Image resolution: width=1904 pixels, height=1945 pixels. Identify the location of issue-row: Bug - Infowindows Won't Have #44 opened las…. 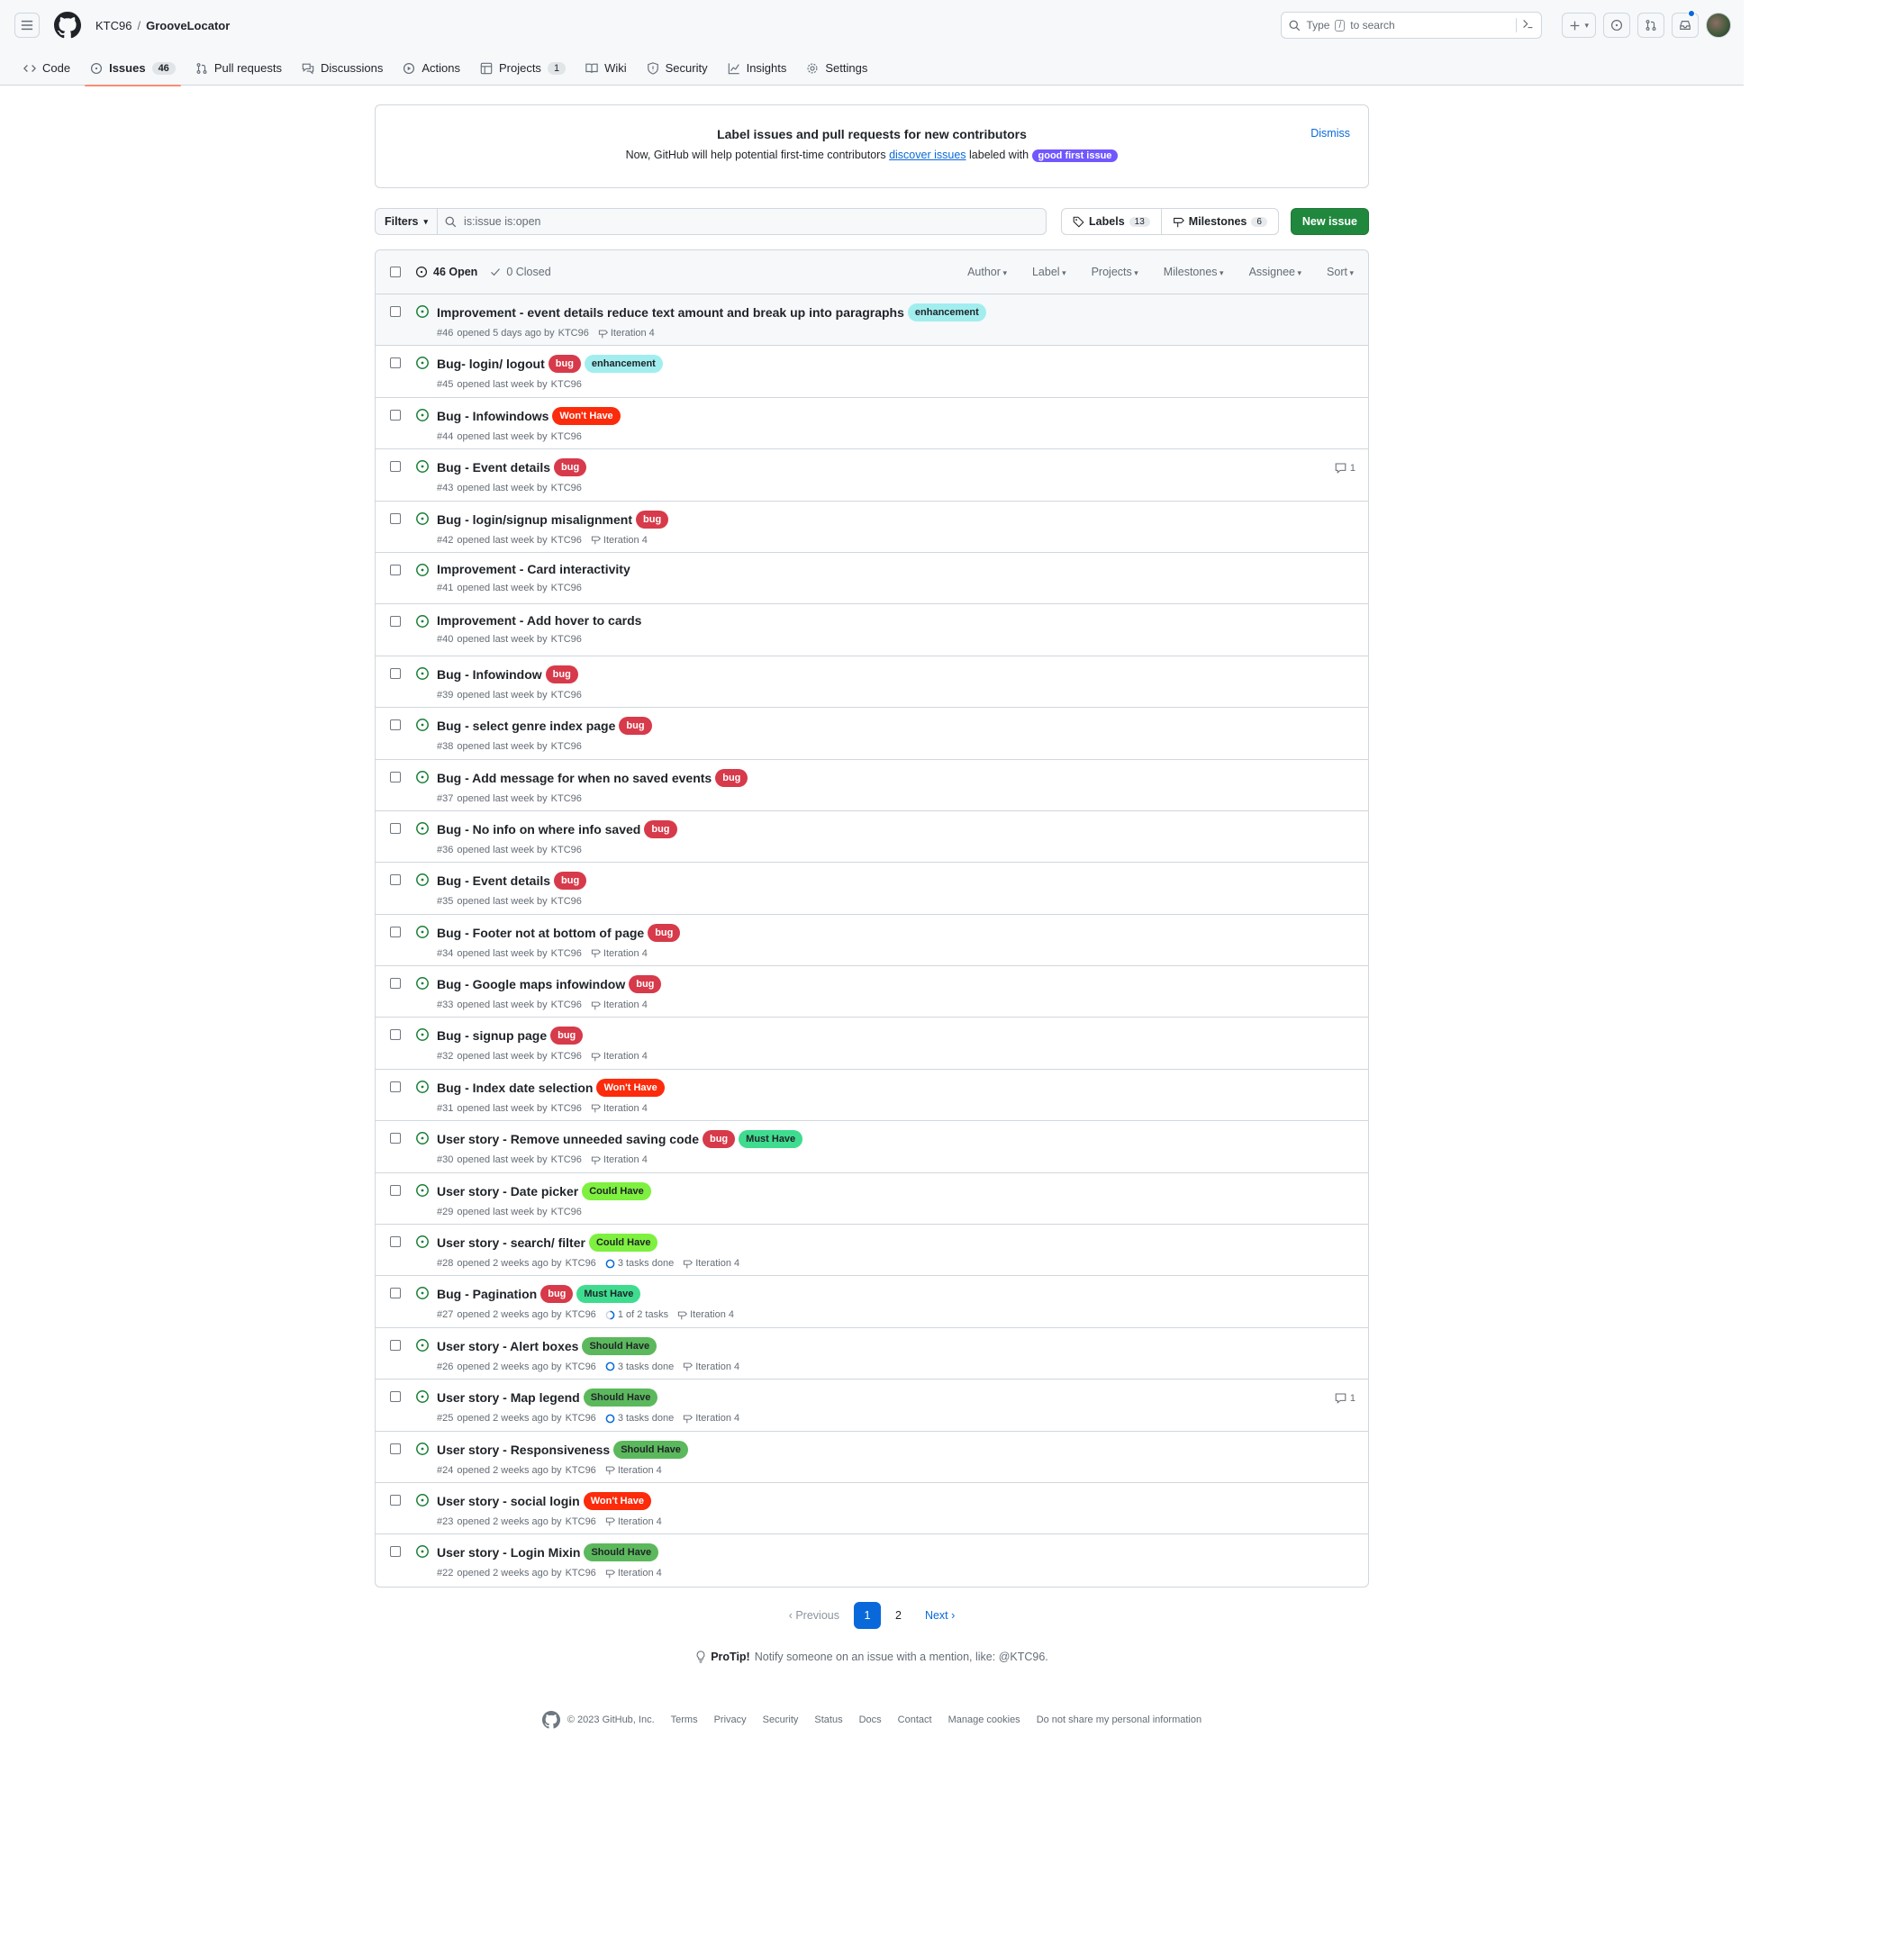
(872, 424).